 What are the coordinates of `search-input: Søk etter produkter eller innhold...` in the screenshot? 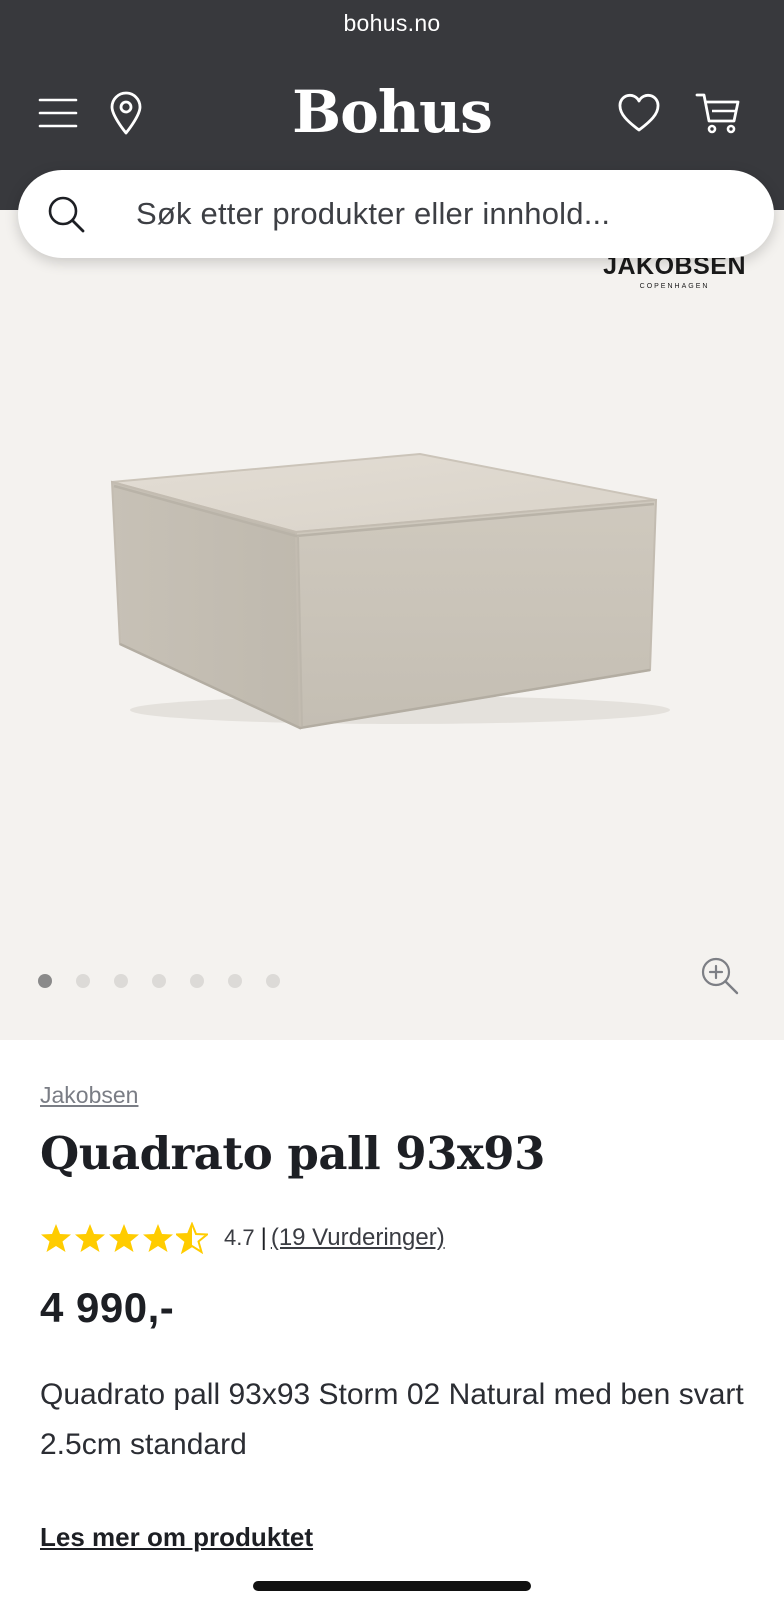 It's located at (373, 214).